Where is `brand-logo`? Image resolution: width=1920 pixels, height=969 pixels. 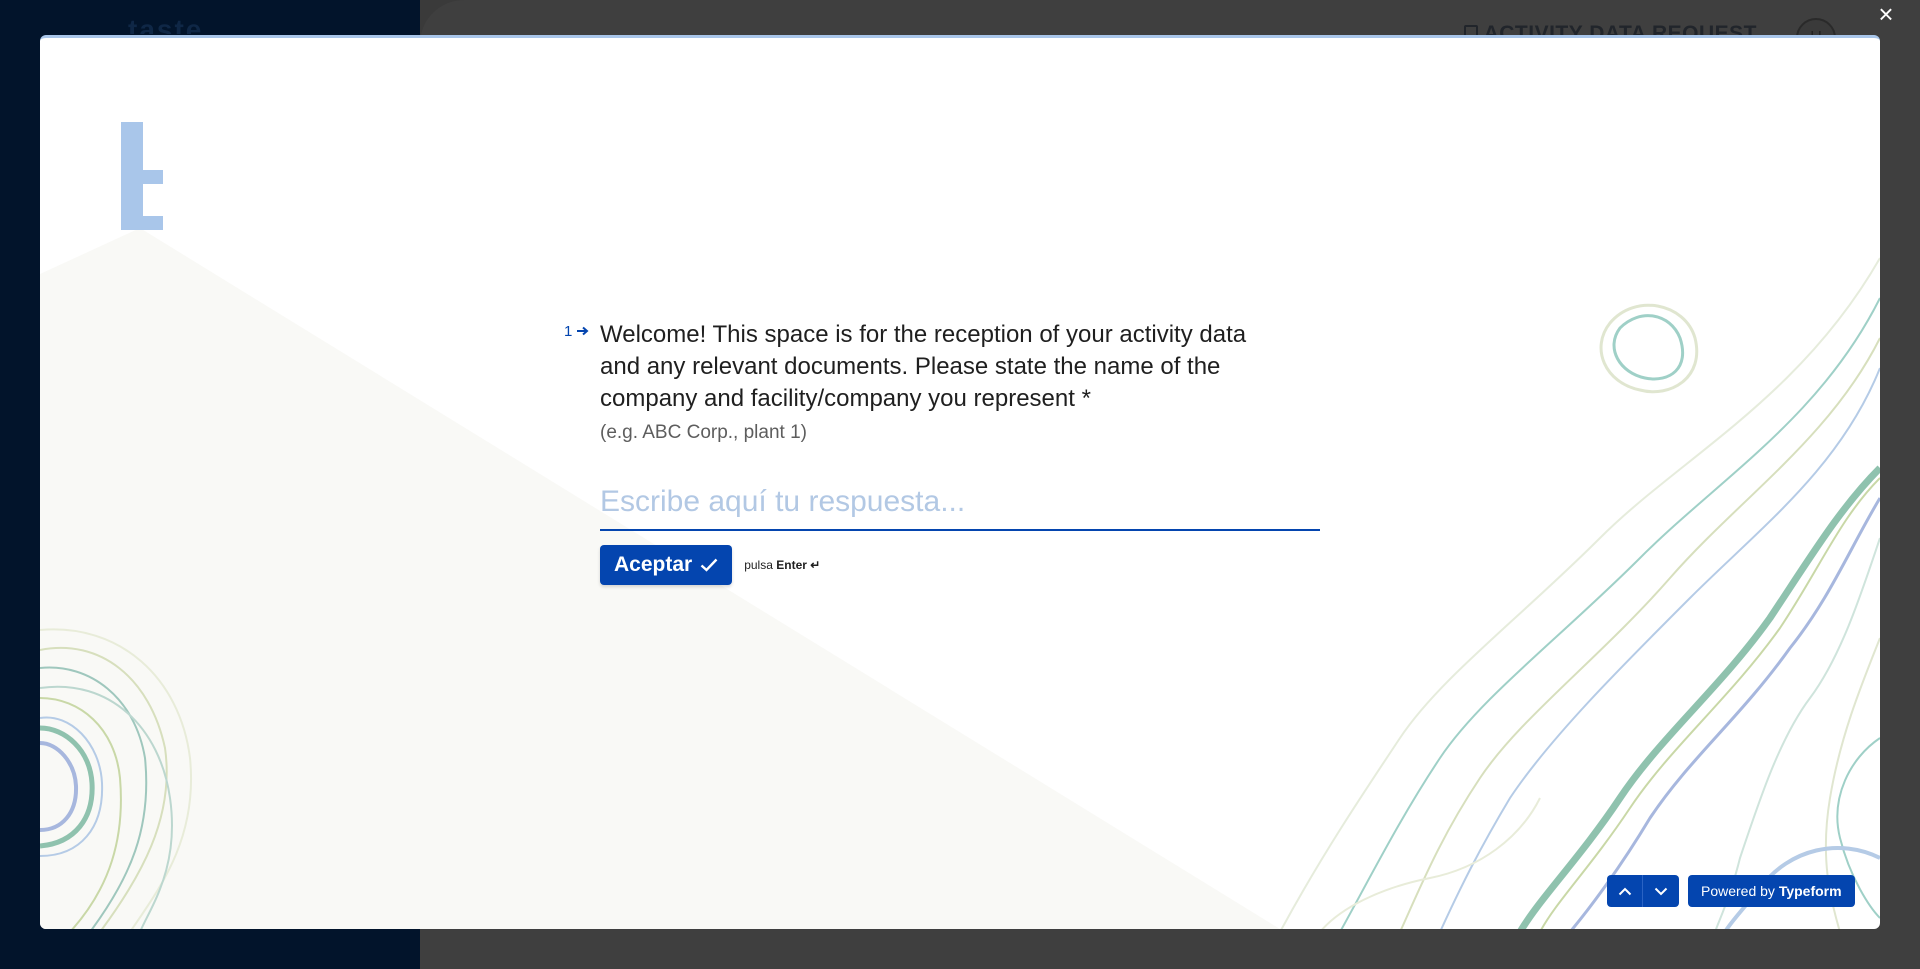 brand-logo is located at coordinates (142, 176).